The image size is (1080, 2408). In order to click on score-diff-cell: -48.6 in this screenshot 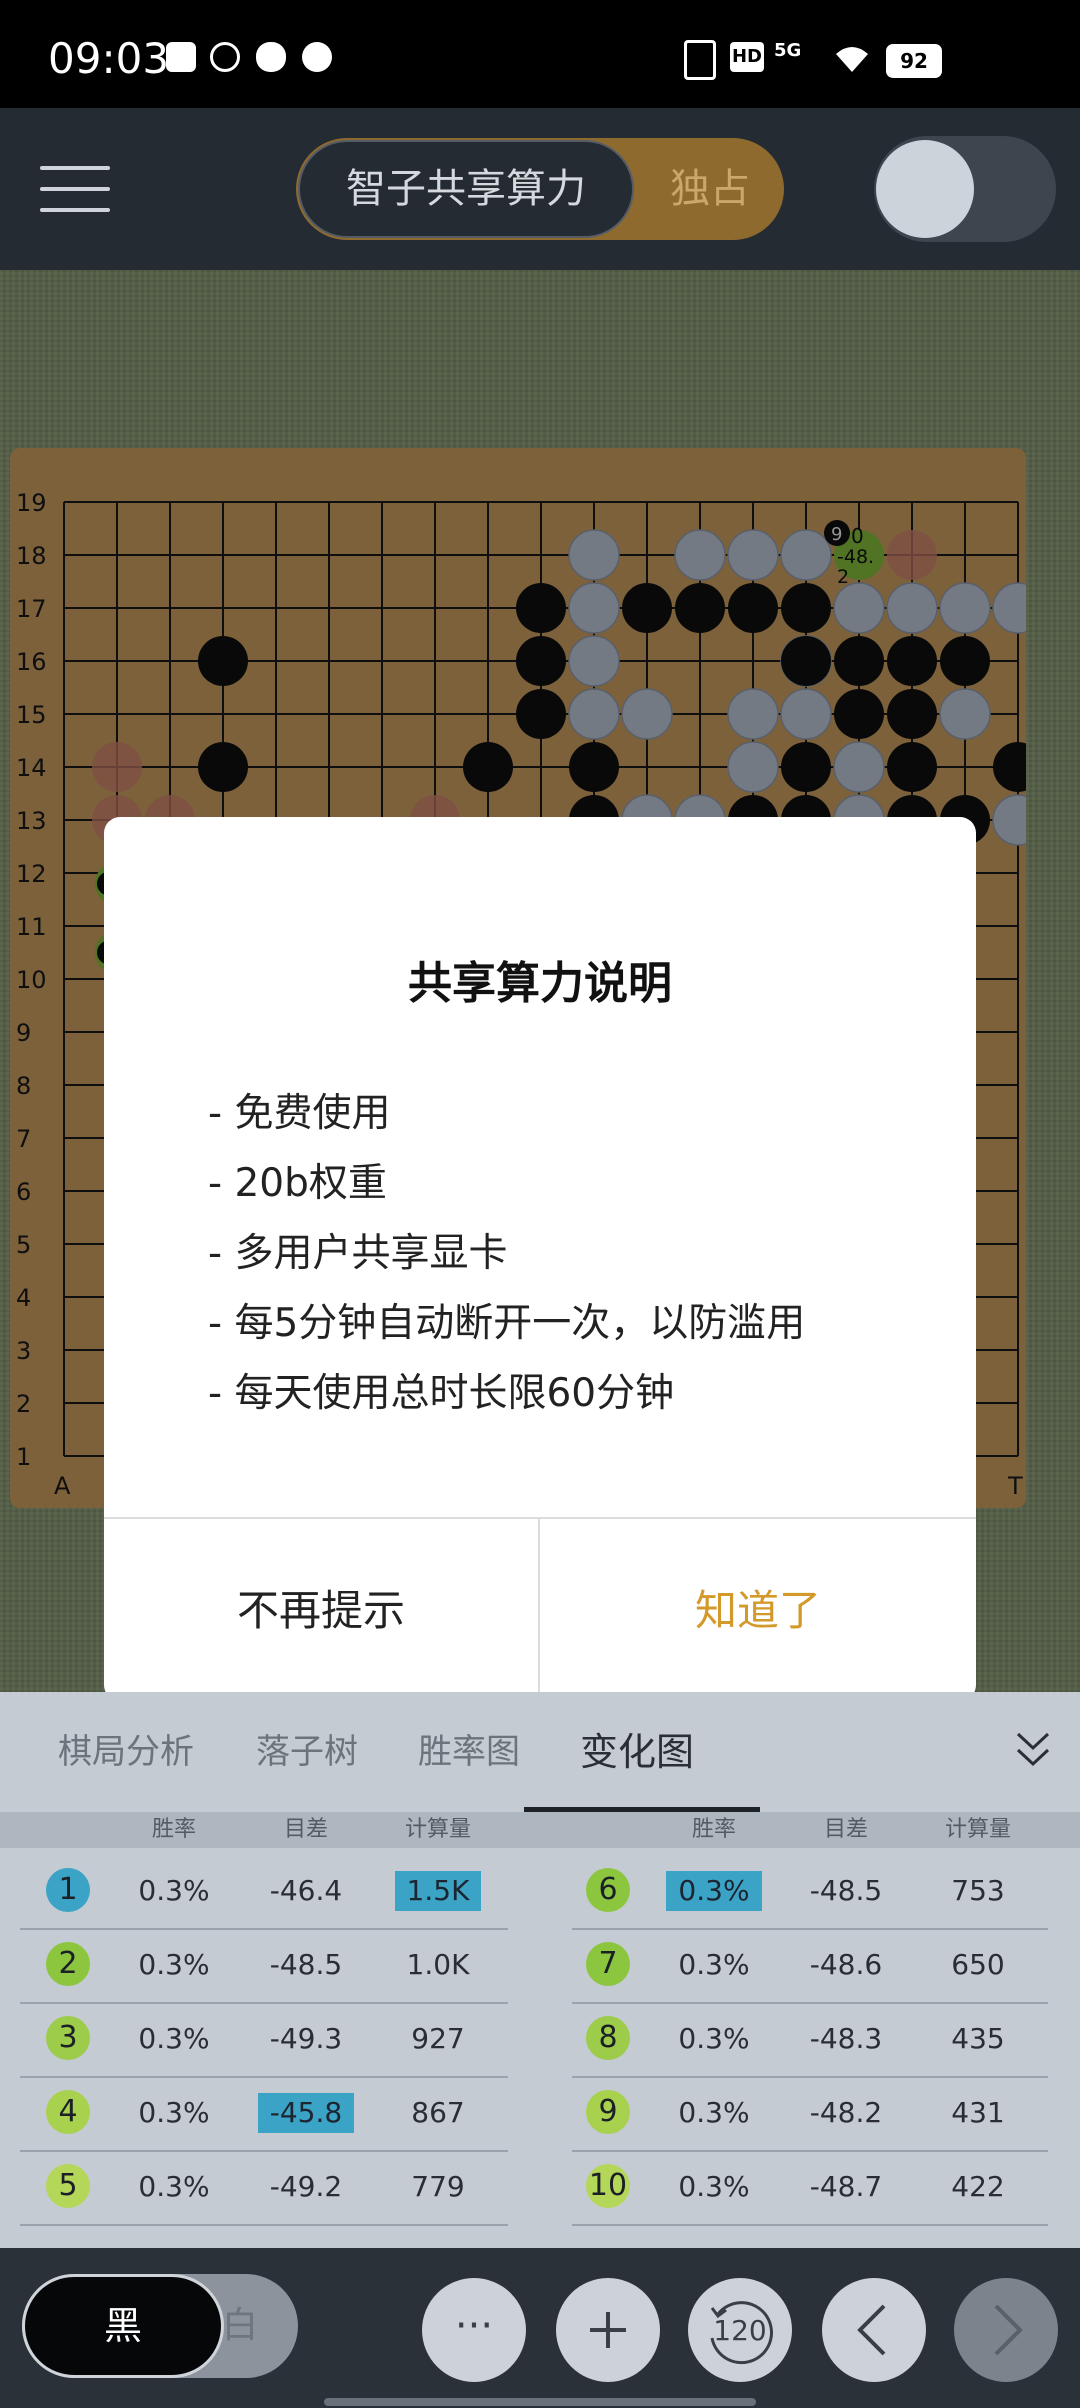, I will do `click(846, 1964)`.